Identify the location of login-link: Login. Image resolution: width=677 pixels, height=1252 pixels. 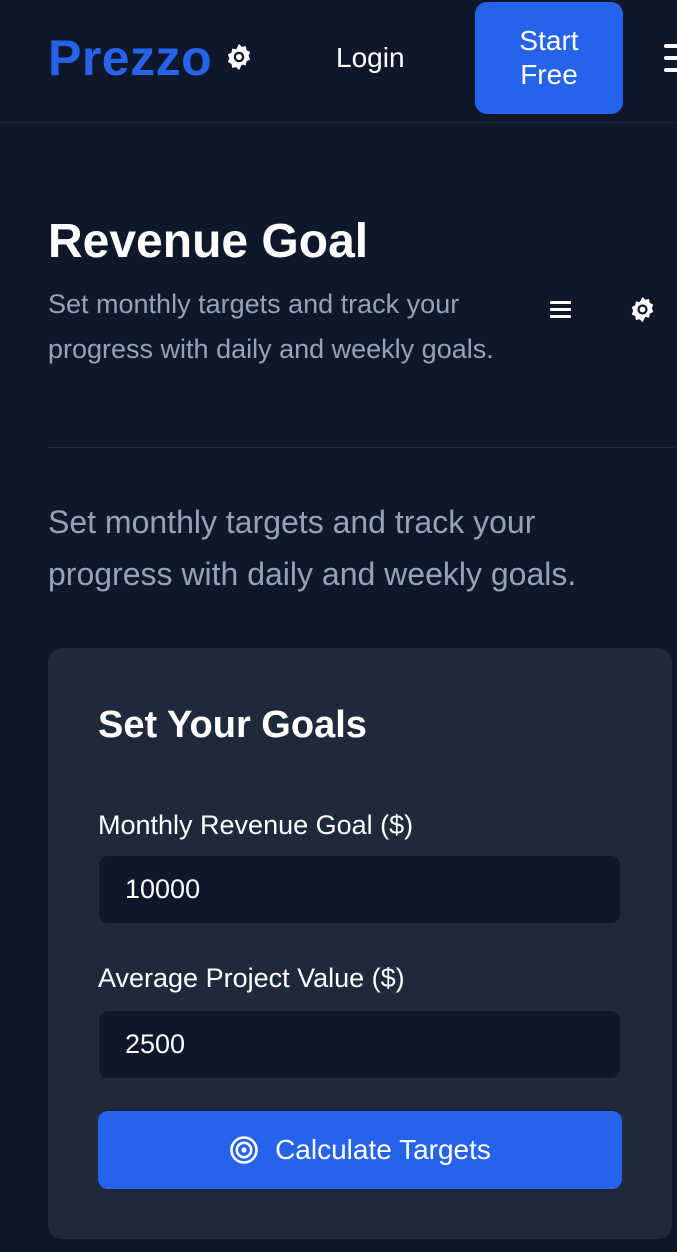
(370, 58).